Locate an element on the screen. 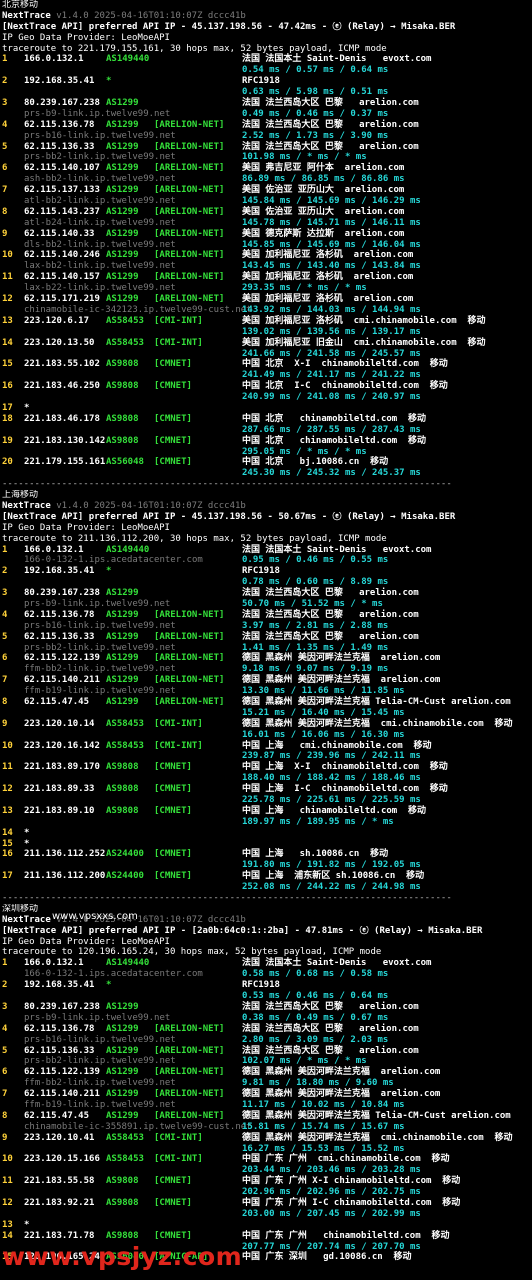  hop-asn: AS24400 is located at coordinates (125, 854).